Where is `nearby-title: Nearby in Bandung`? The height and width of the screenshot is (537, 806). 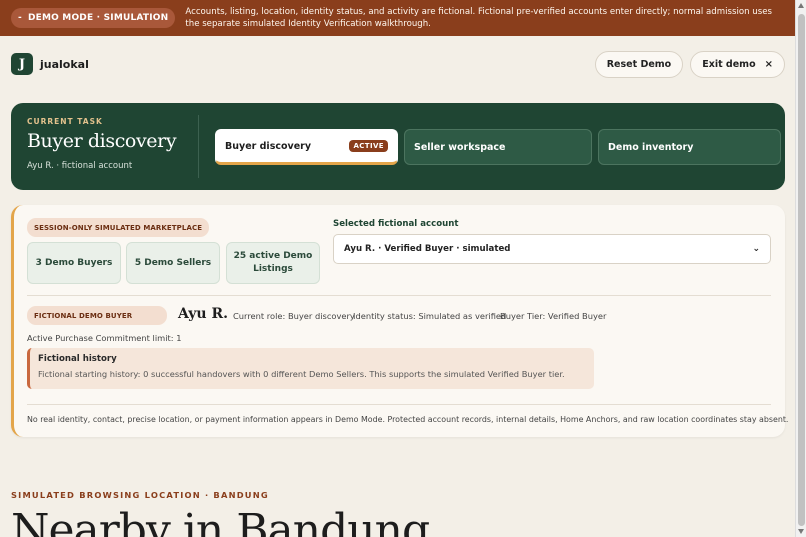
nearby-title: Nearby in Bandung is located at coordinates (220, 521).